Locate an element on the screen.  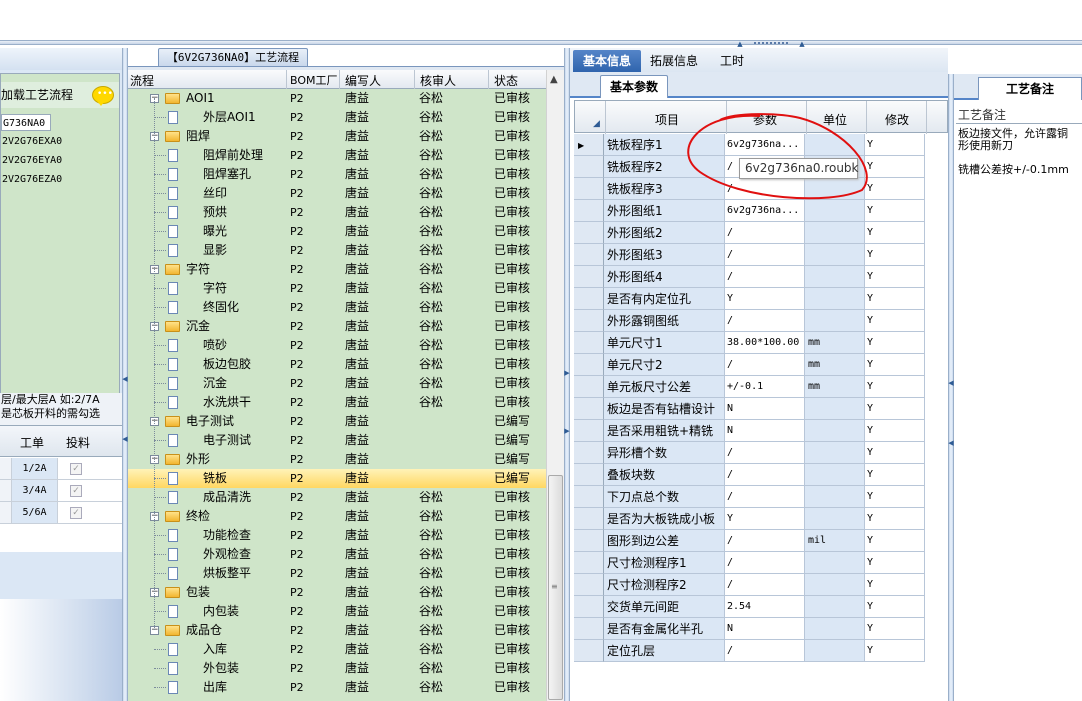
param-row: 叠板块数 / Y is located at coordinates (761, 475).